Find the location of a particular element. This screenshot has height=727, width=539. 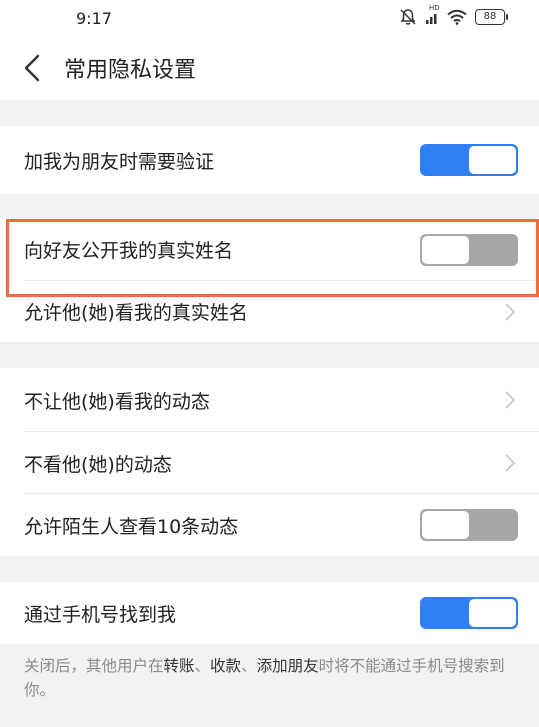

setting-row-hide-their-moments: 不看他(她)的动态 is located at coordinates (269, 463).